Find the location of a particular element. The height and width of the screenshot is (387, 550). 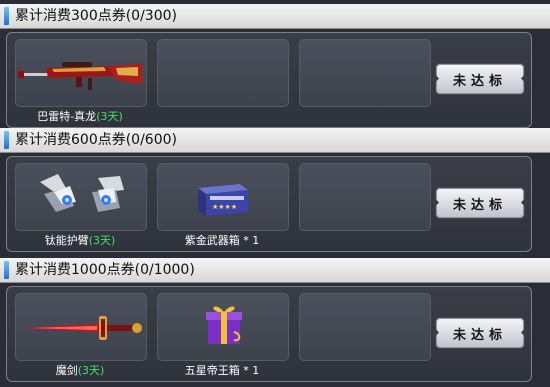

tier-title: 累计消费300点券(0/300) is located at coordinates (96, 16).